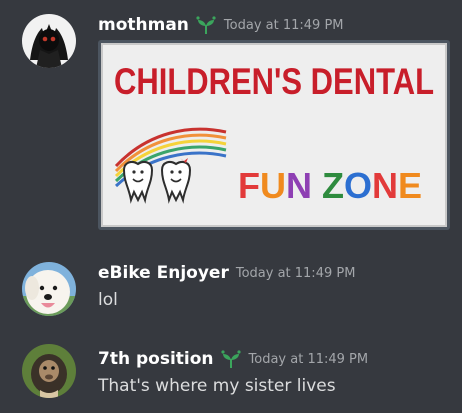  I want to click on sign-line-2: FUN ZONE, so click(330, 185).